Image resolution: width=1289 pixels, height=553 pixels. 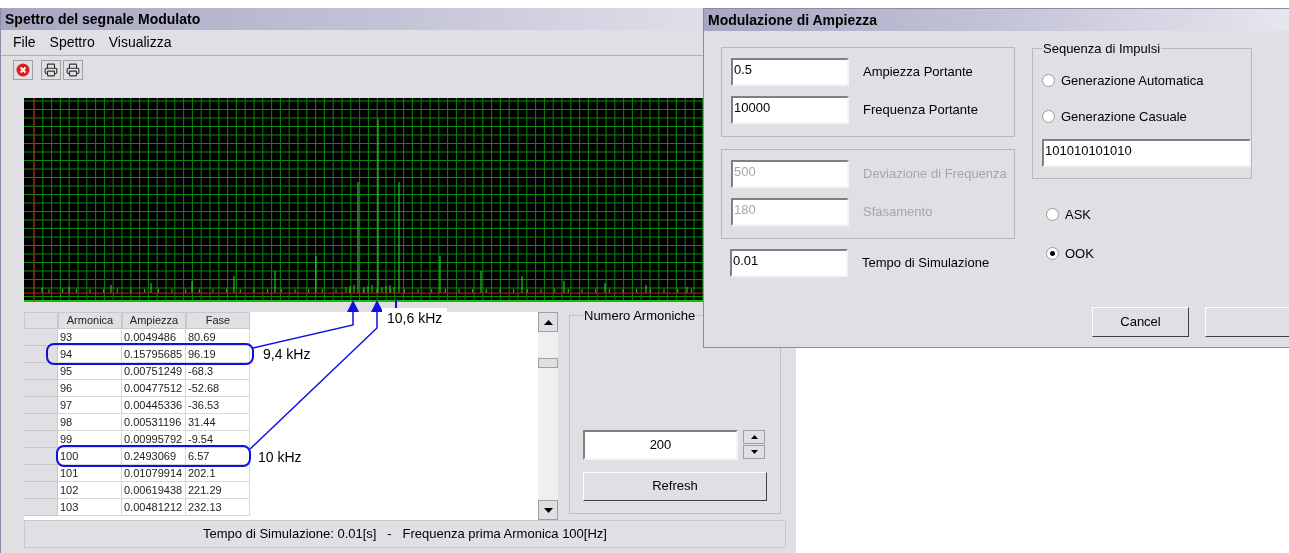 I want to click on menu-item: Visualizza, so click(x=140, y=42).